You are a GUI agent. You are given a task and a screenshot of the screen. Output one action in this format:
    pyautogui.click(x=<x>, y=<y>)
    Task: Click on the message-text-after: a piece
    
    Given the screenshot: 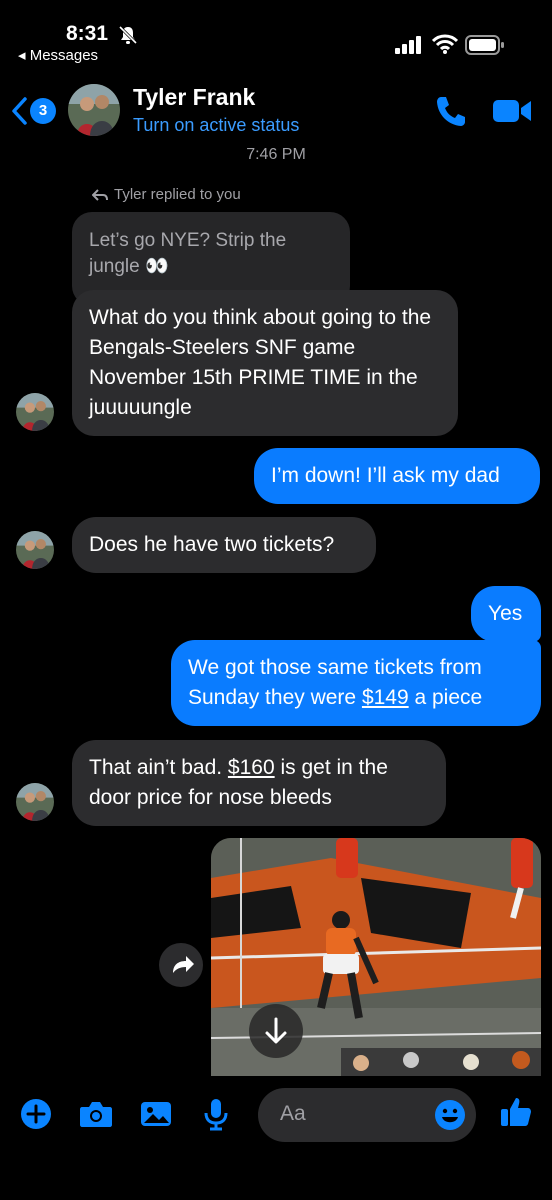 What is the action you would take?
    pyautogui.click(x=445, y=697)
    